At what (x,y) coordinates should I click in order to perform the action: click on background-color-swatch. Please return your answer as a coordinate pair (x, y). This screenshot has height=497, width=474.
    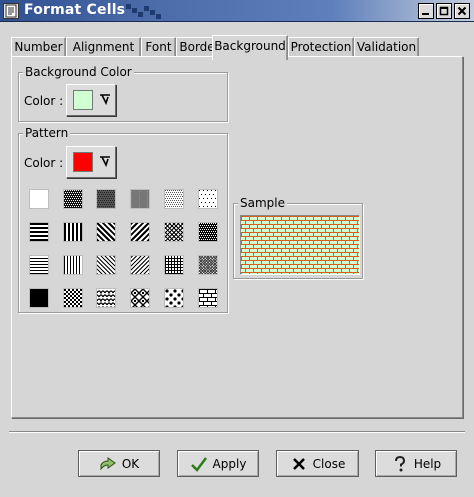
    Looking at the image, I should click on (83, 100).